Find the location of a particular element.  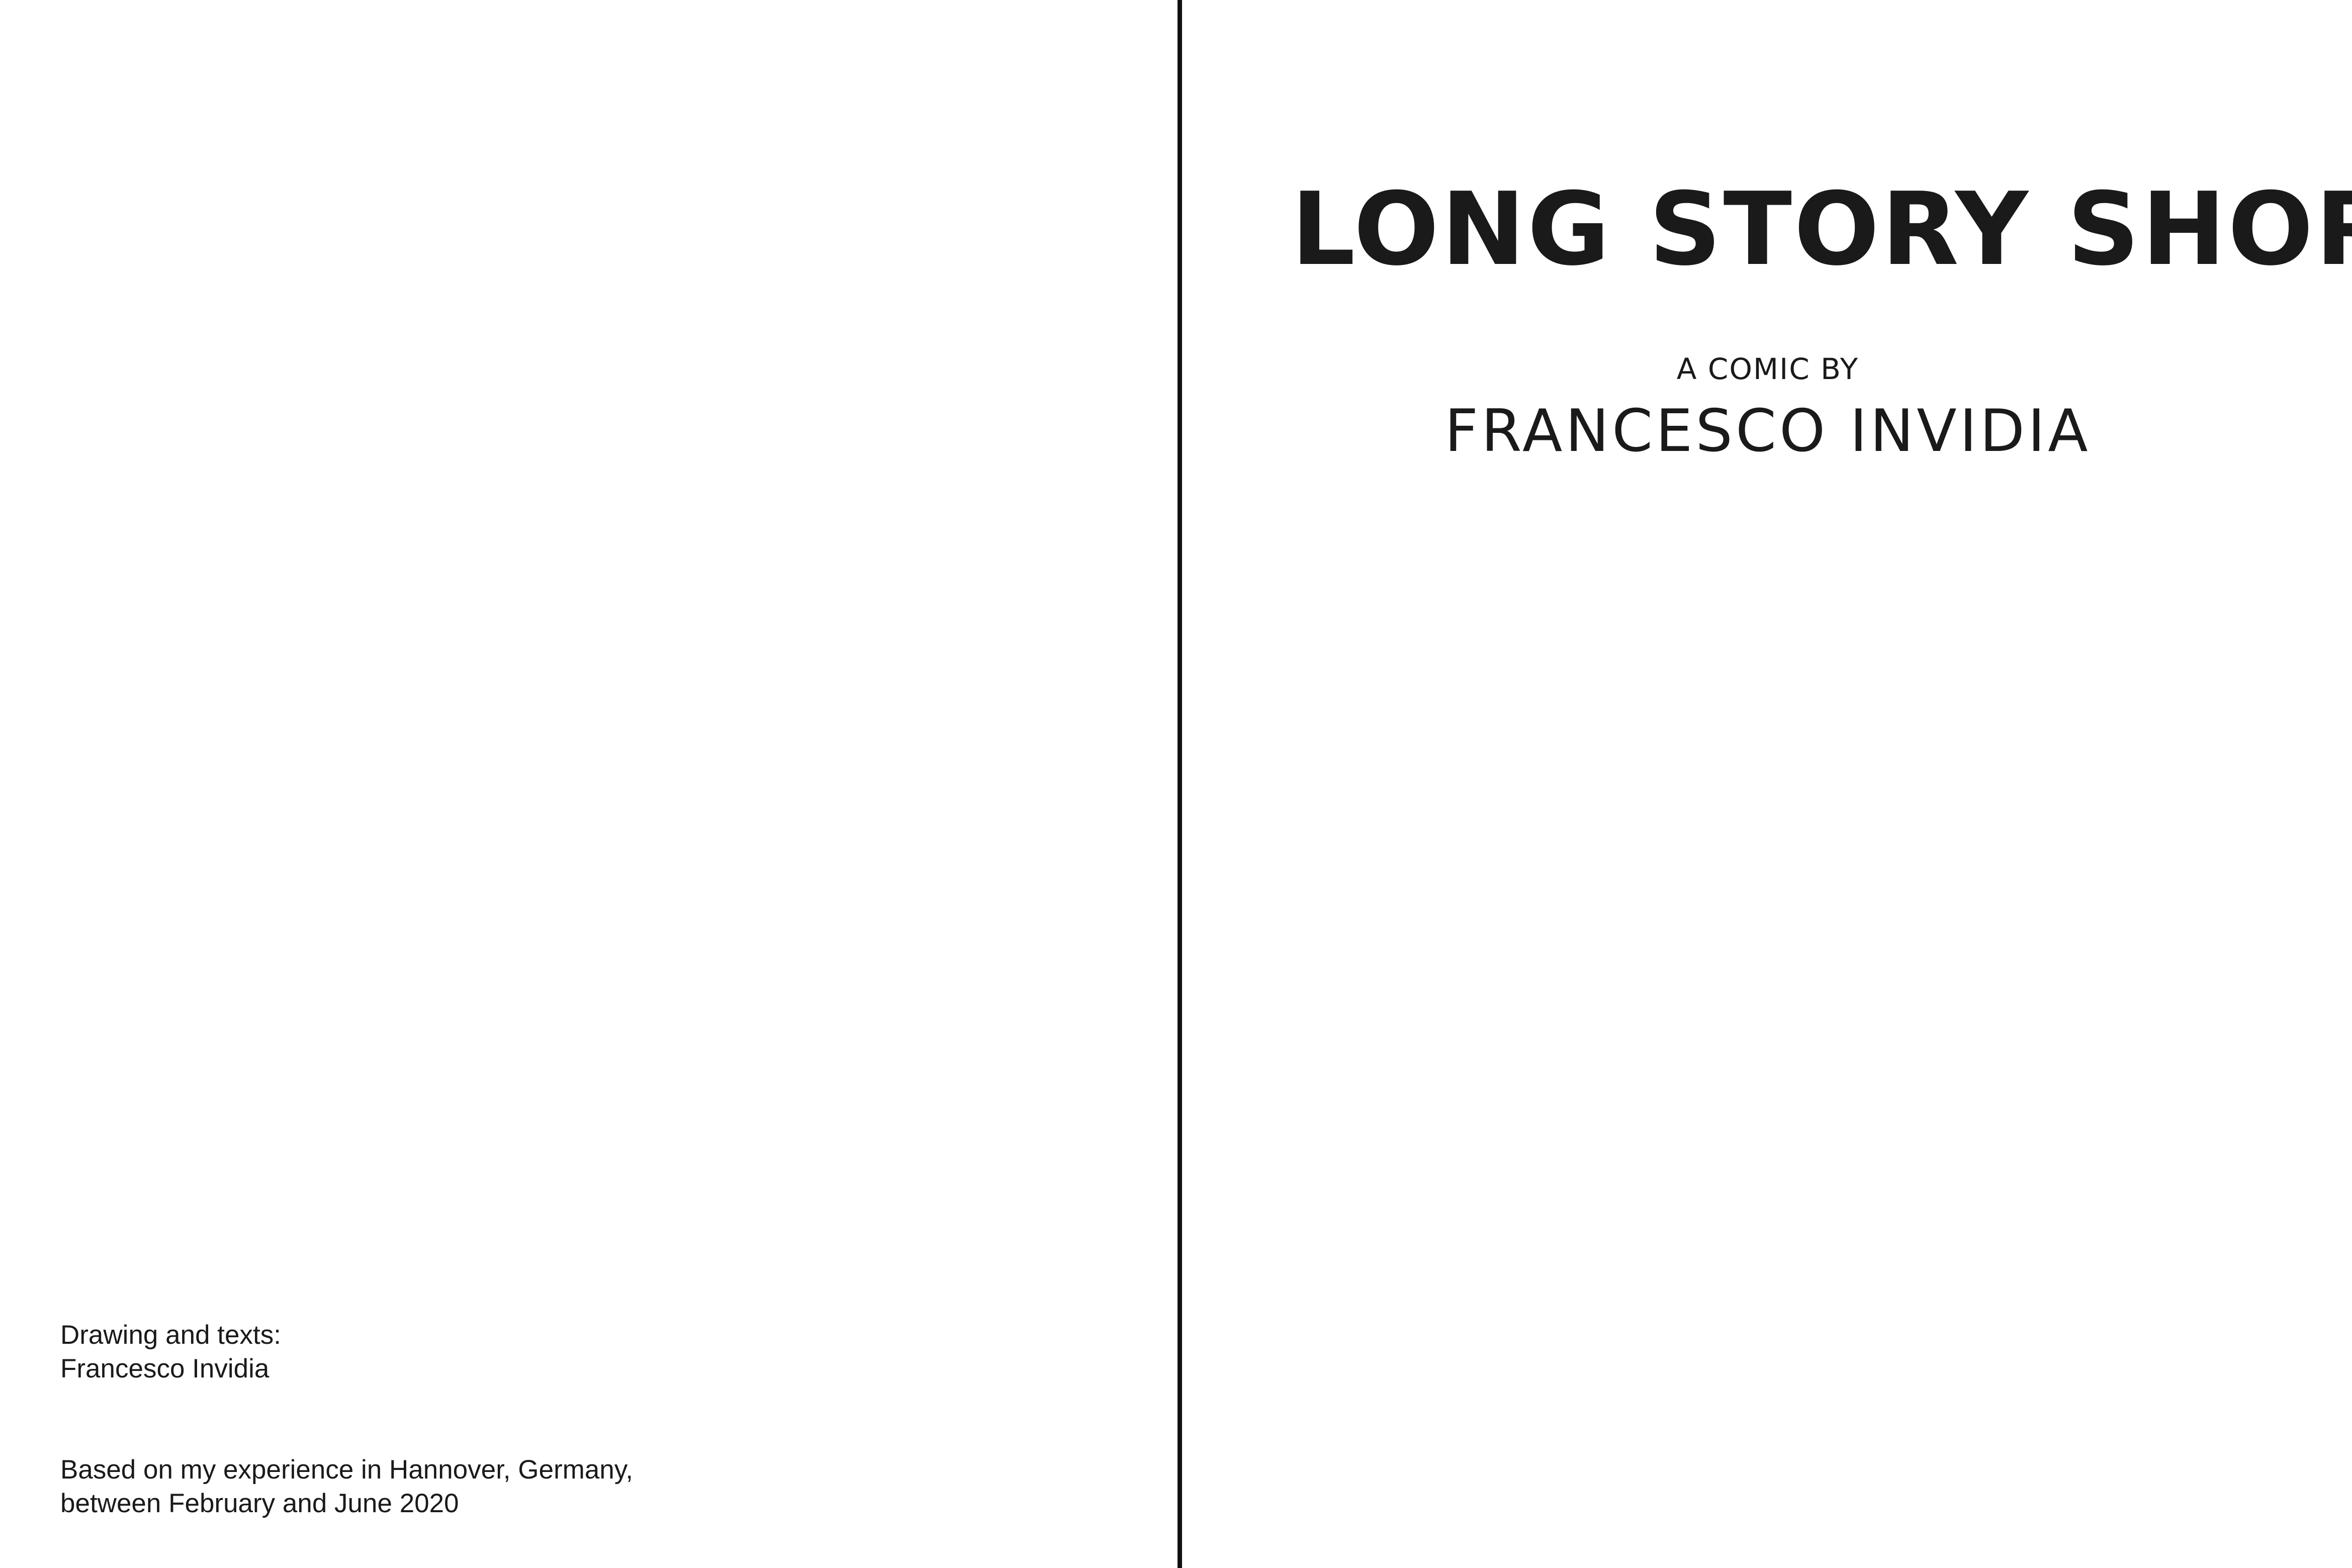

author-name: FRANCESCO INVIDIA is located at coordinates (1767, 431).